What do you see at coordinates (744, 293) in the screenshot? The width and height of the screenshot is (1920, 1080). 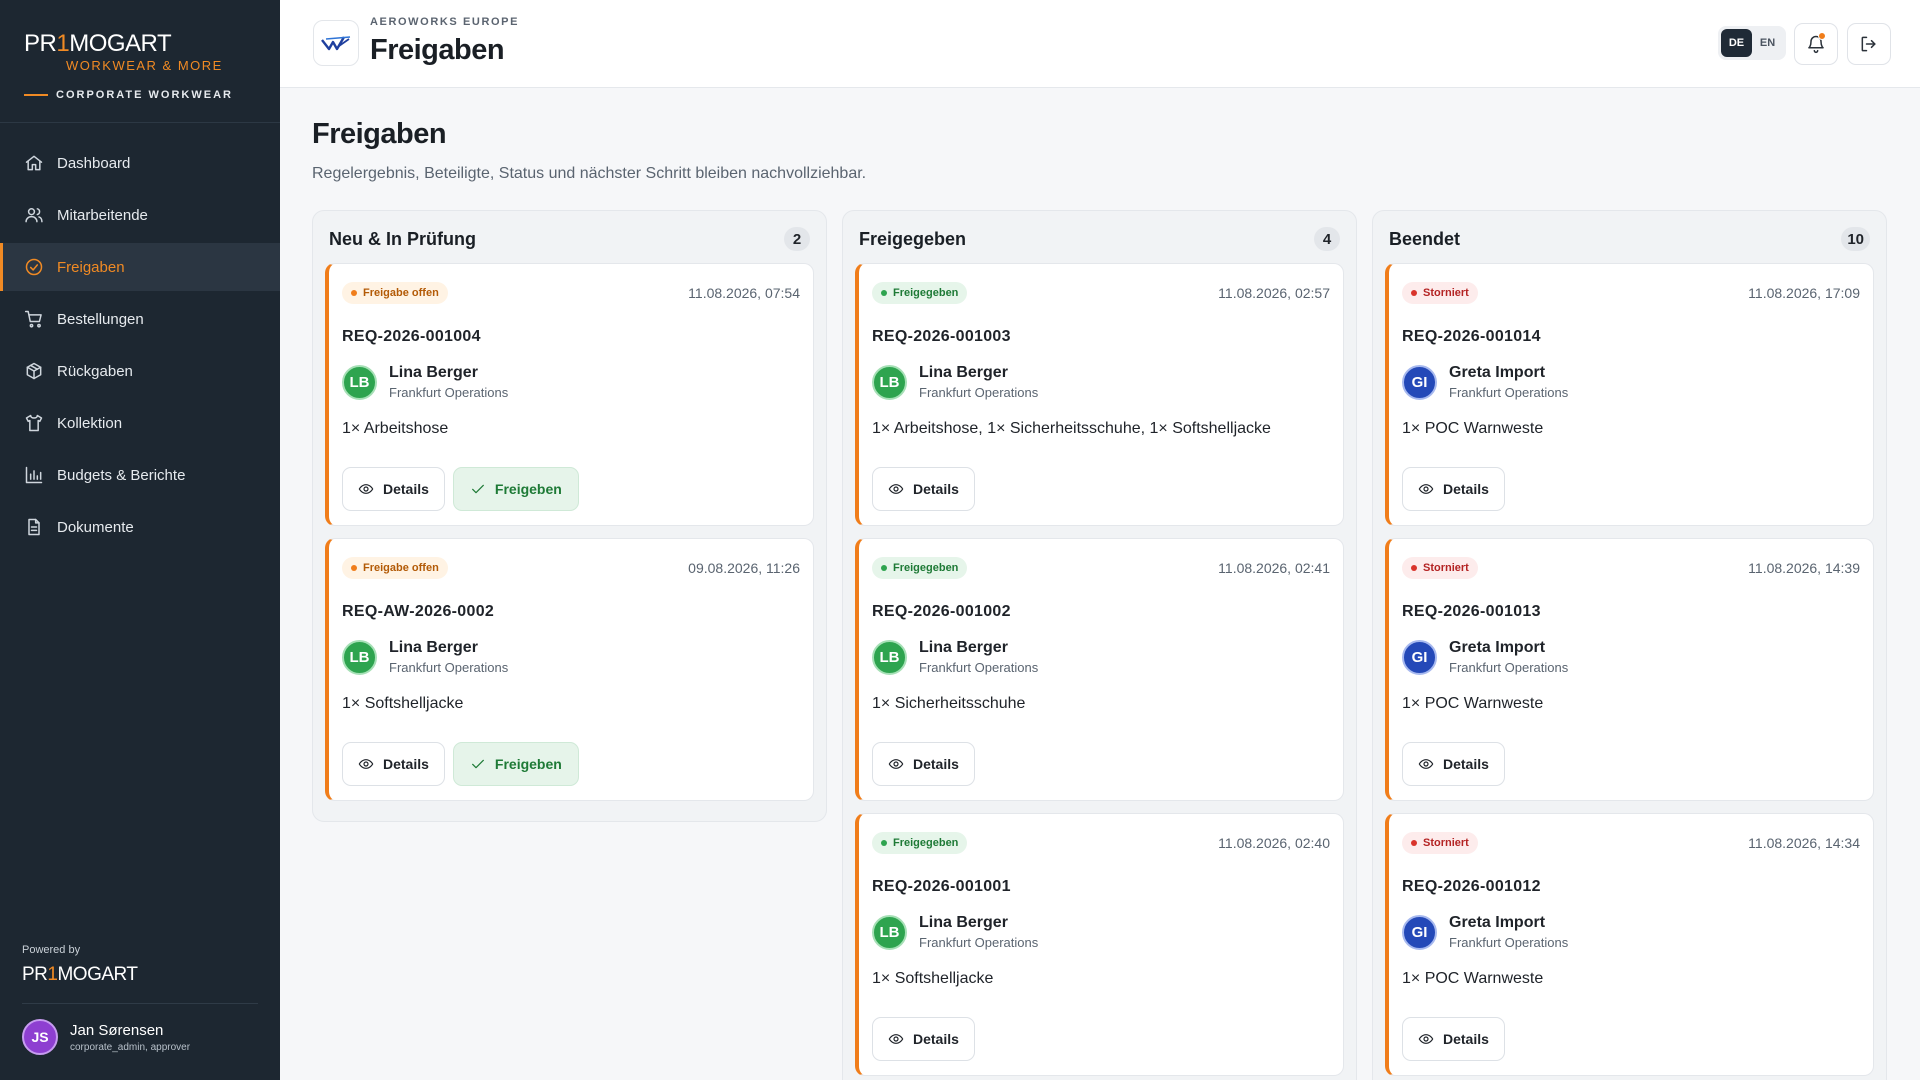 I see `card-date: 11.08.2026, 07:54` at bounding box center [744, 293].